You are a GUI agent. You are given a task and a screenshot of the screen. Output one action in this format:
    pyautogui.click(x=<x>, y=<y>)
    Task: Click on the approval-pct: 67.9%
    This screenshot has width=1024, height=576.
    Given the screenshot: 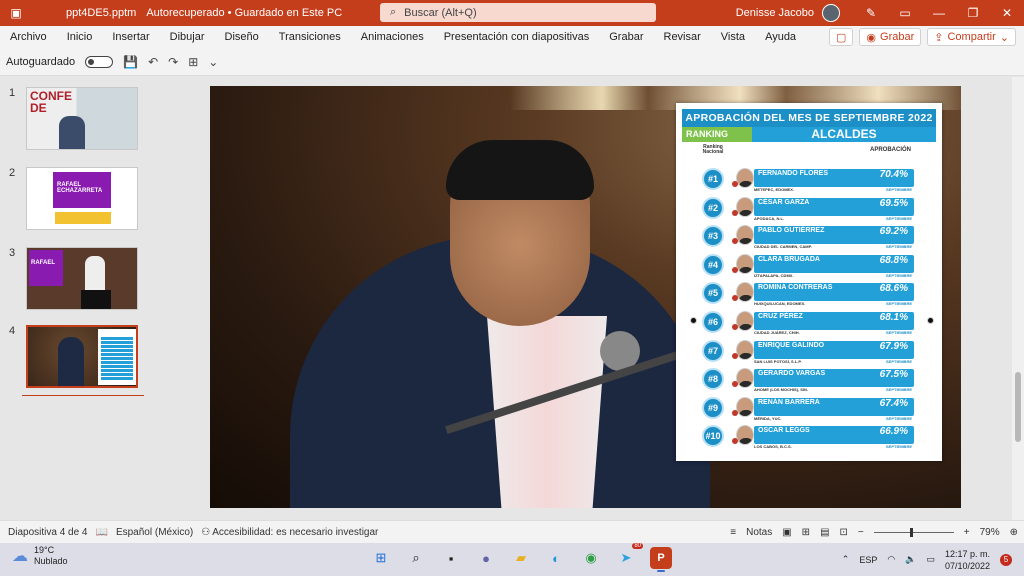 What is the action you would take?
    pyautogui.click(x=893, y=346)
    